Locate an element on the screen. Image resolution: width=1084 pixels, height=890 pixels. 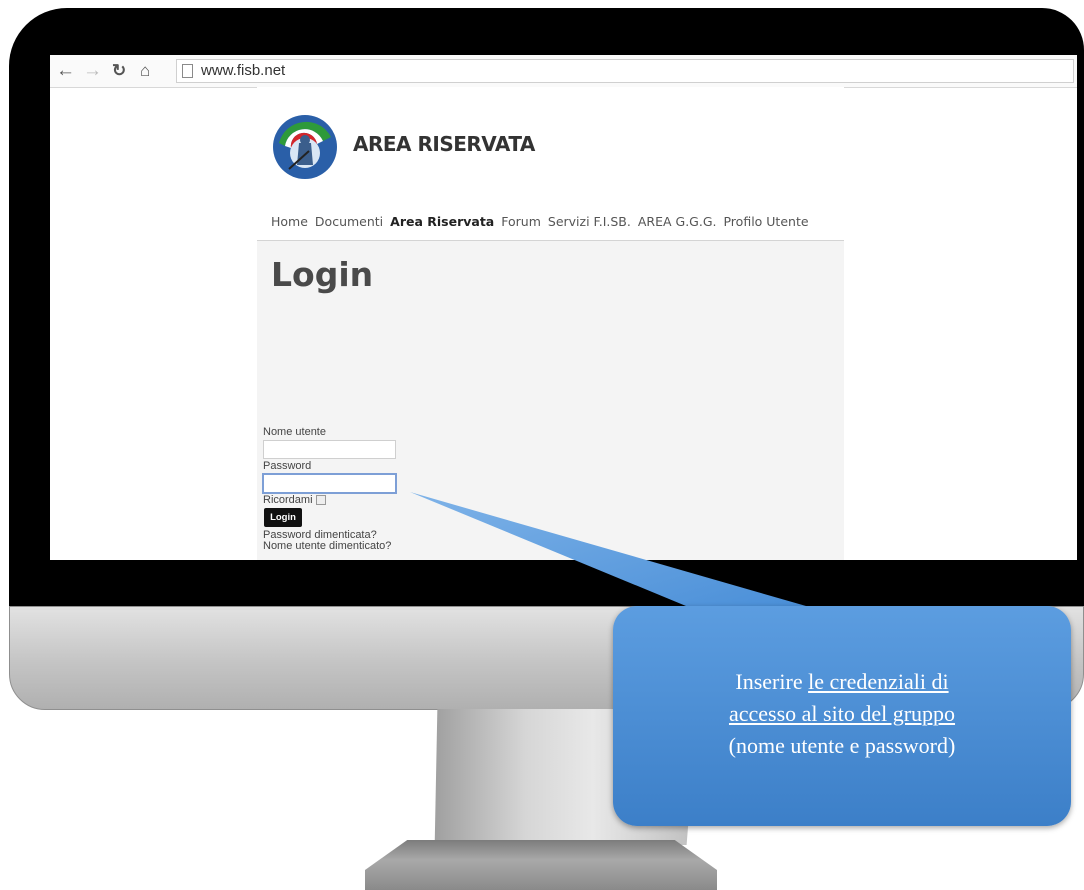
callout-line-1: Inserire le credenziali di is located at coordinates (842, 681).